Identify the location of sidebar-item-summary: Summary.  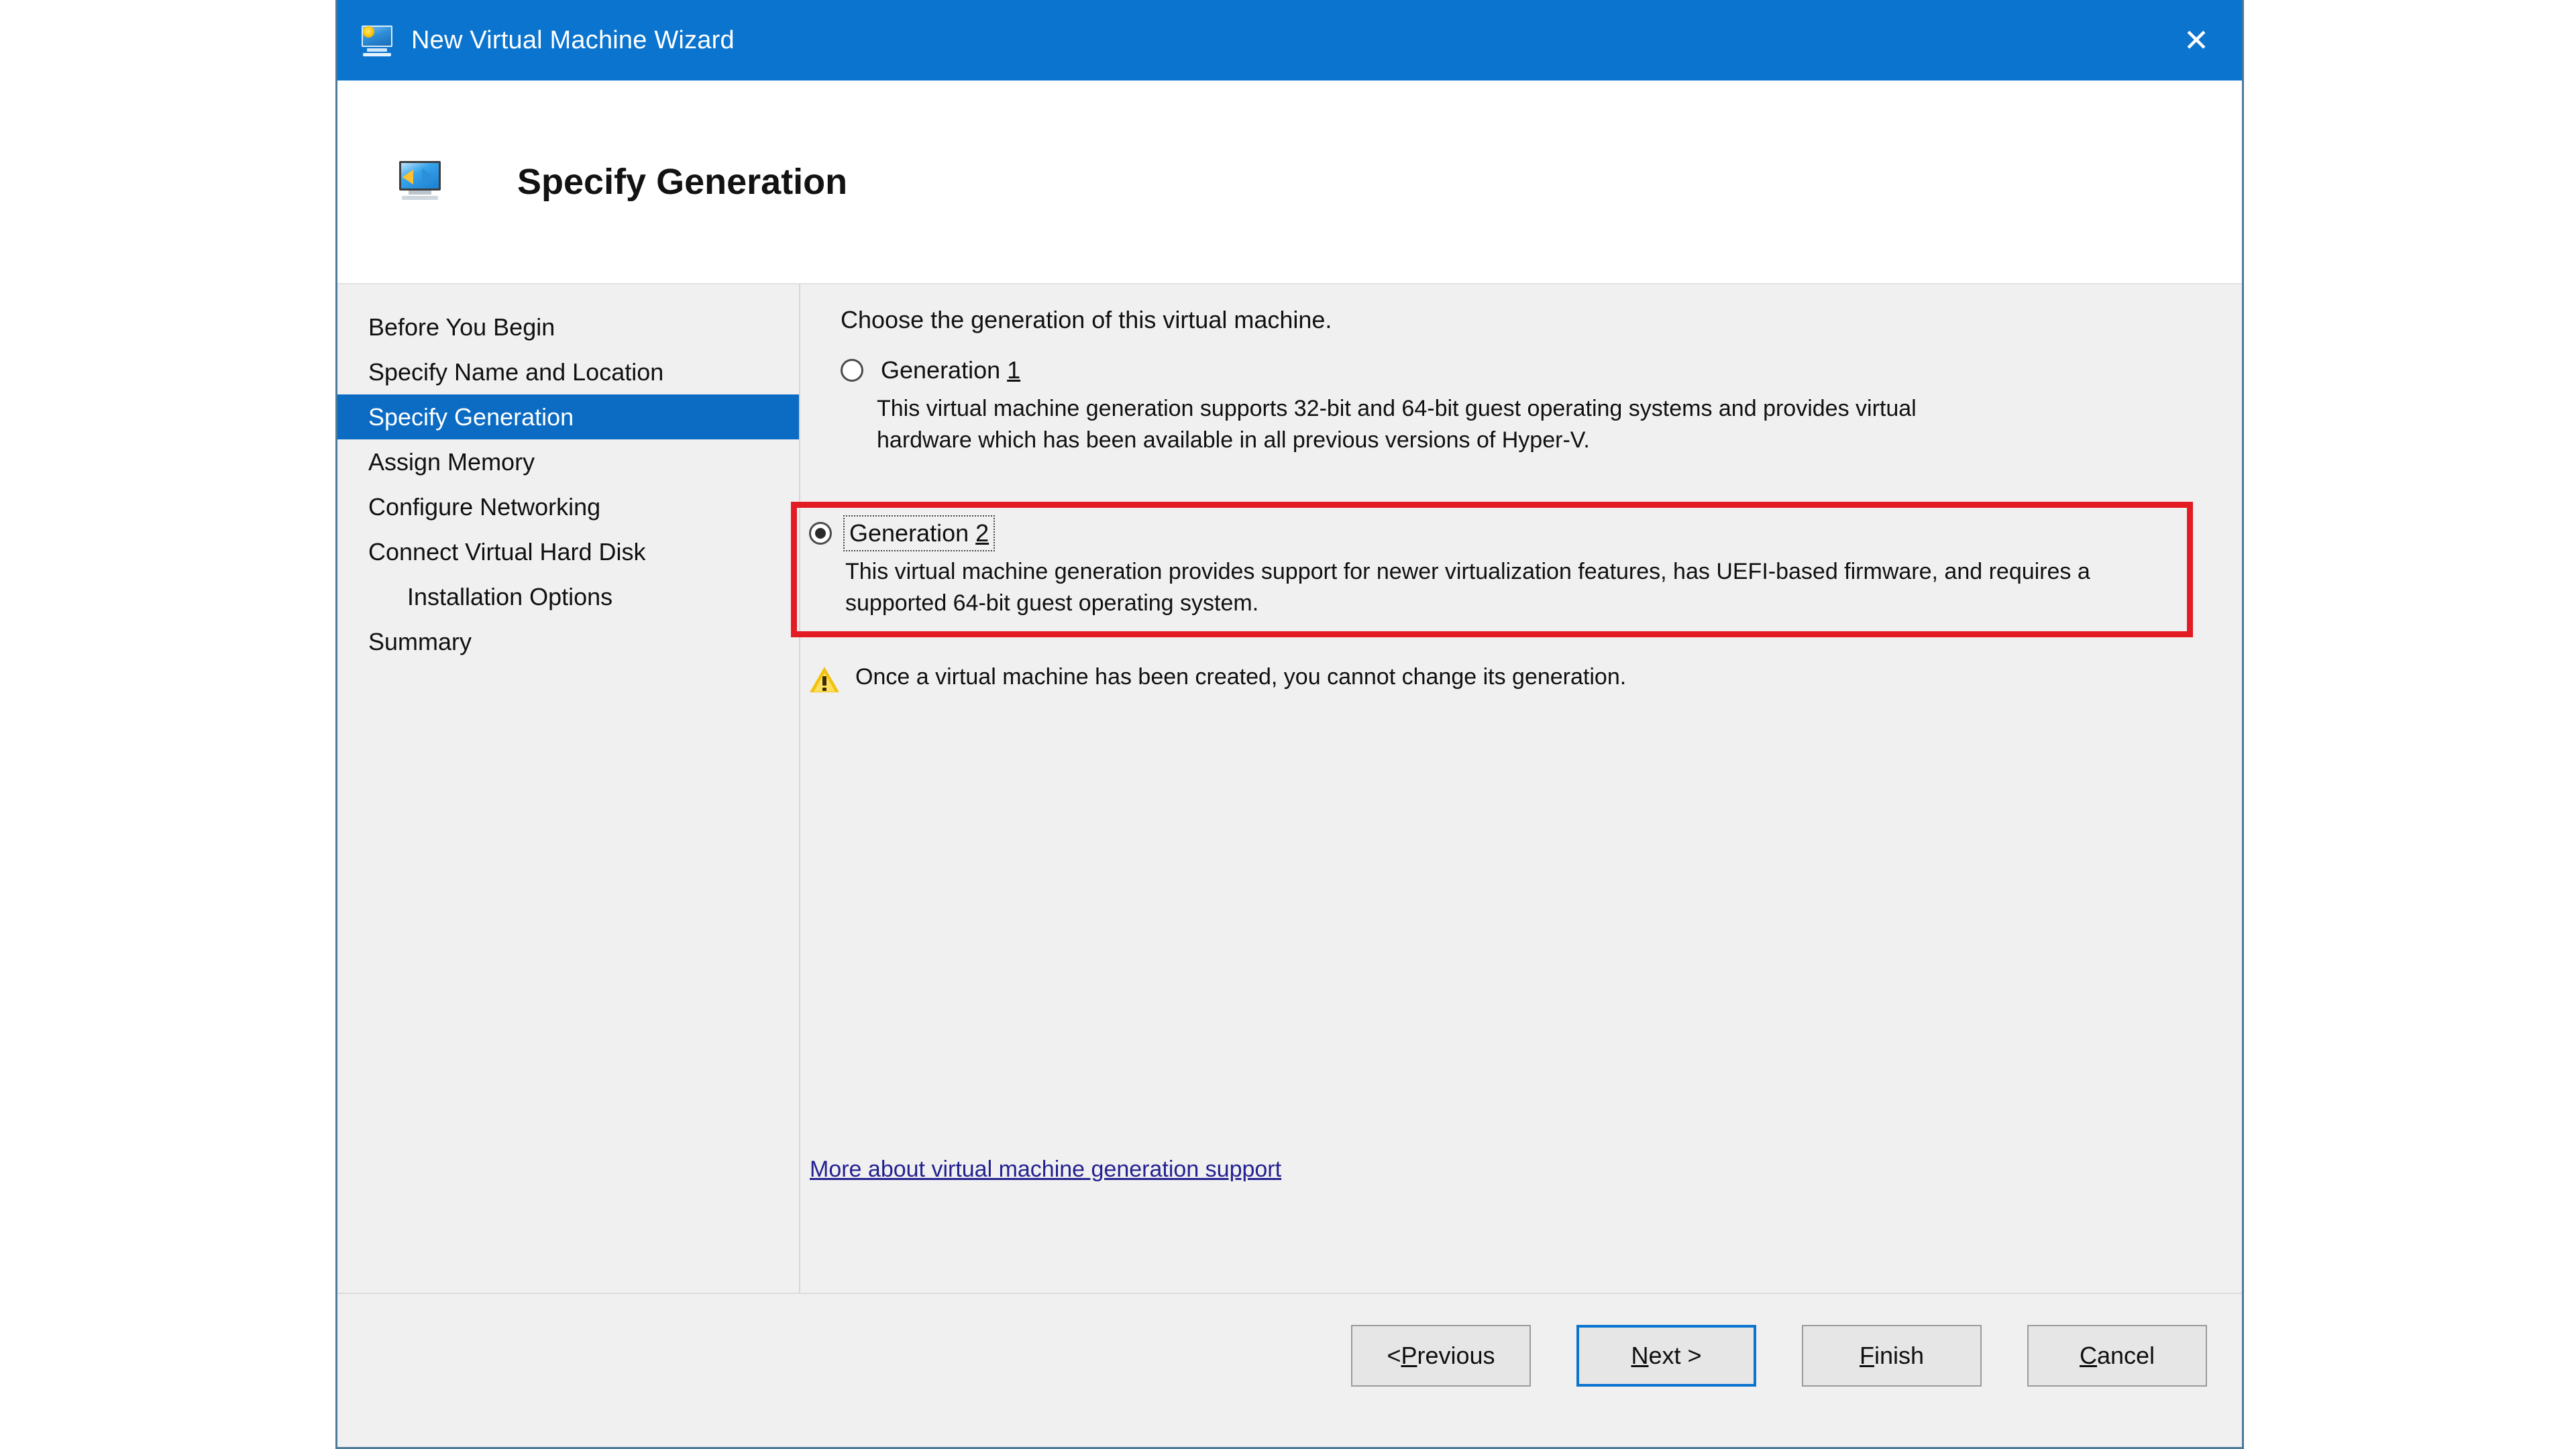
(568, 641).